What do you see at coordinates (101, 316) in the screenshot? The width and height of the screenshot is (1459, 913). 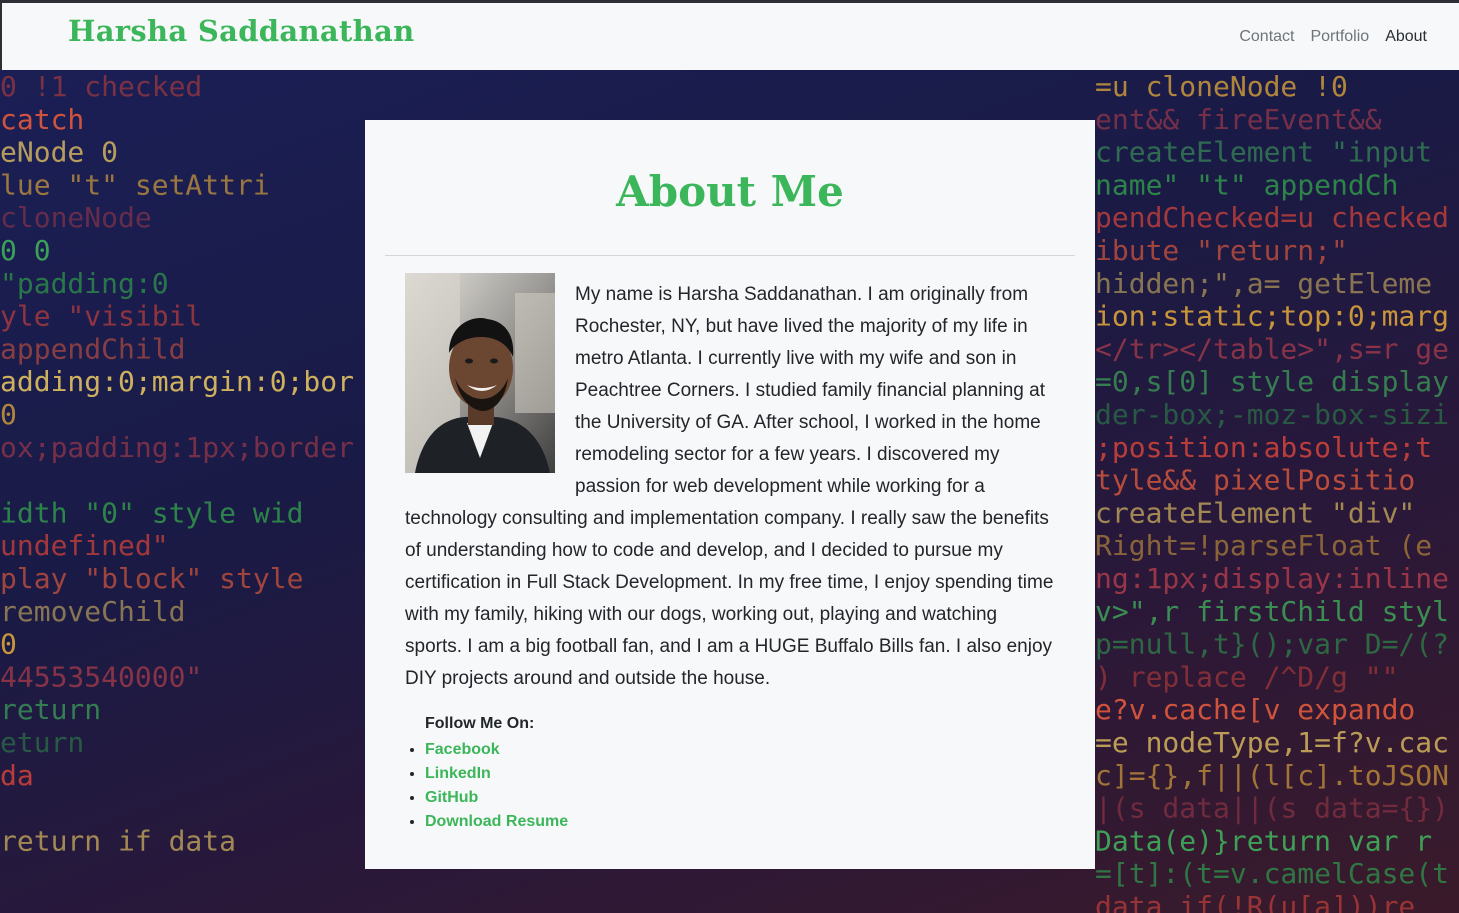 I see `code-background-line: yle "visibil` at bounding box center [101, 316].